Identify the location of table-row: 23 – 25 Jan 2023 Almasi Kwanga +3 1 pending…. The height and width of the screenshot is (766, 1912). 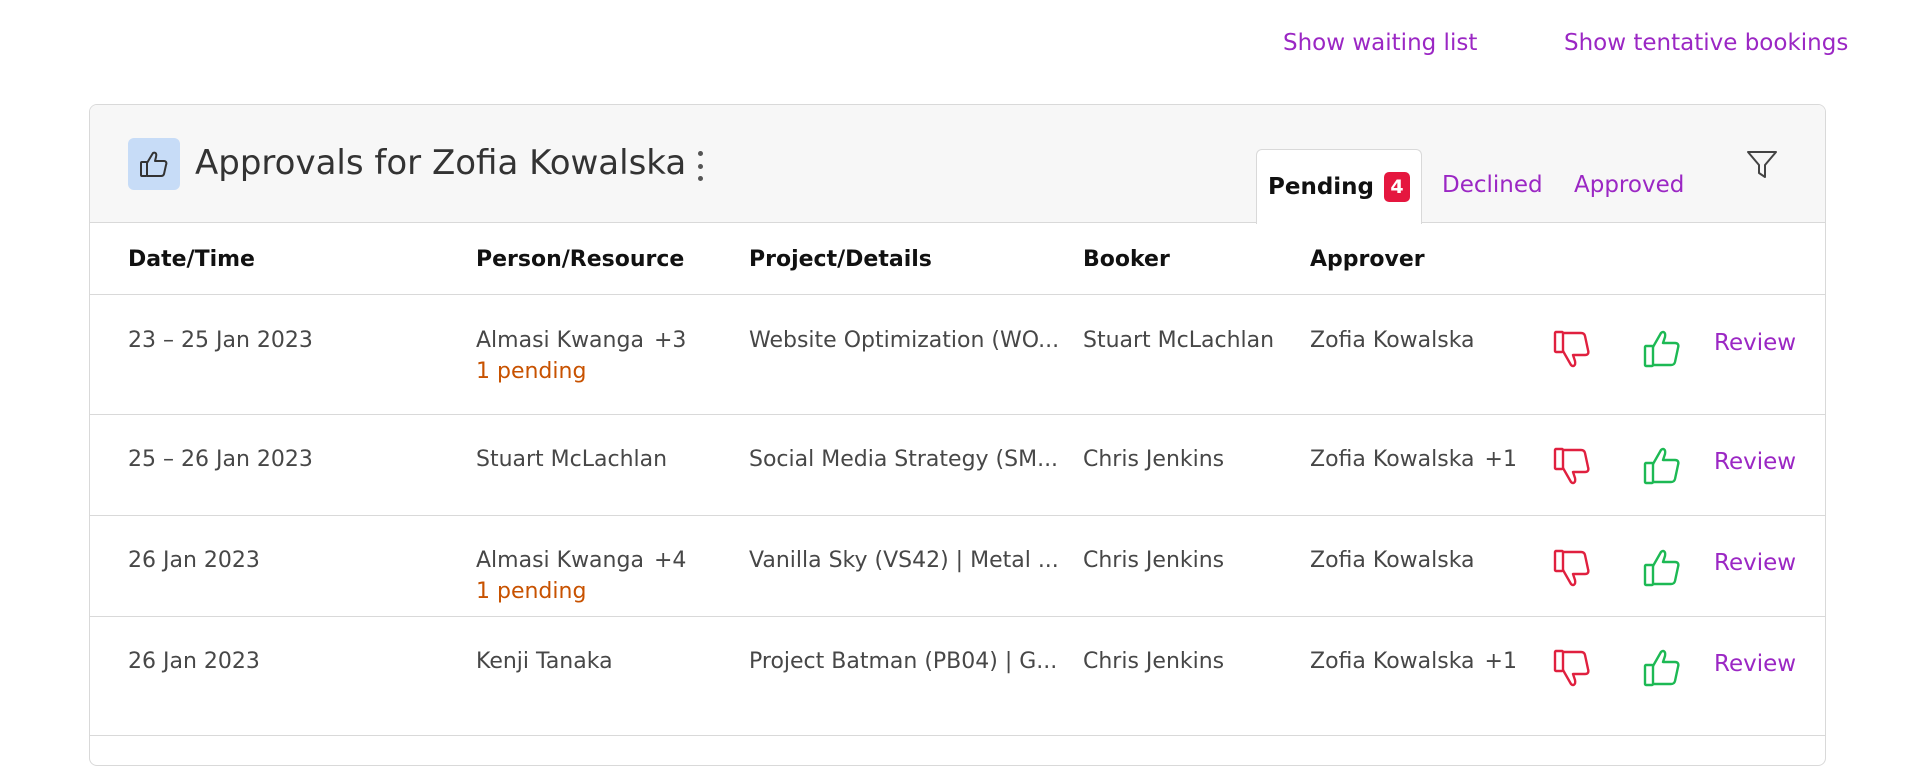
(957, 355).